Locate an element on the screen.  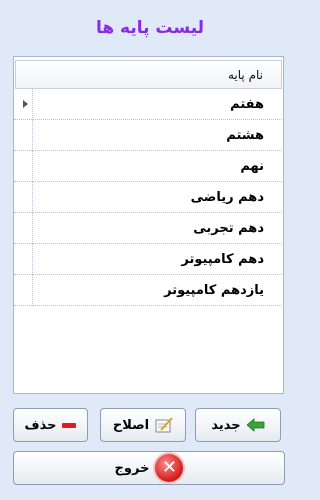
column-header: نام پایه is located at coordinates (148, 74).